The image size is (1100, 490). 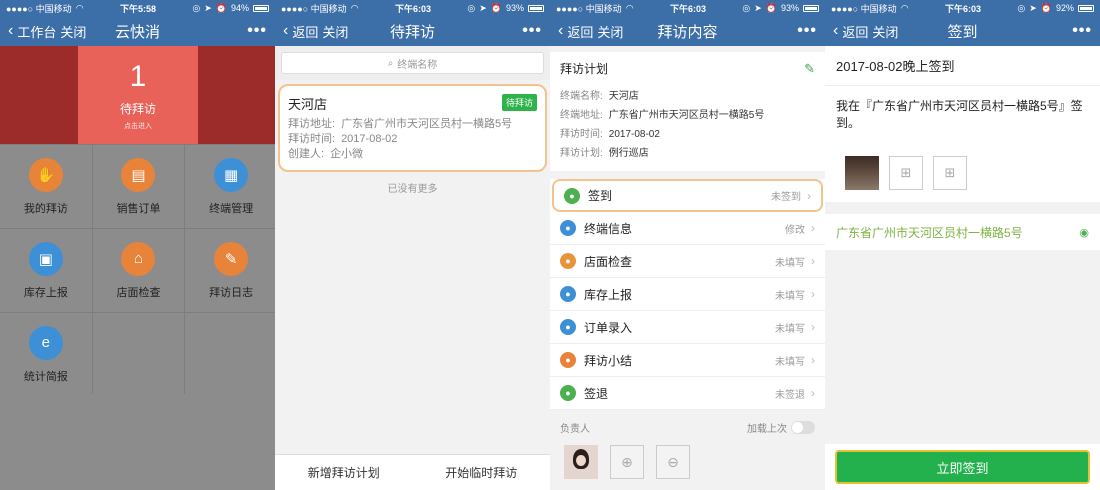 I want to click on grid-item: ▤ 销售订单, so click(x=138, y=186).